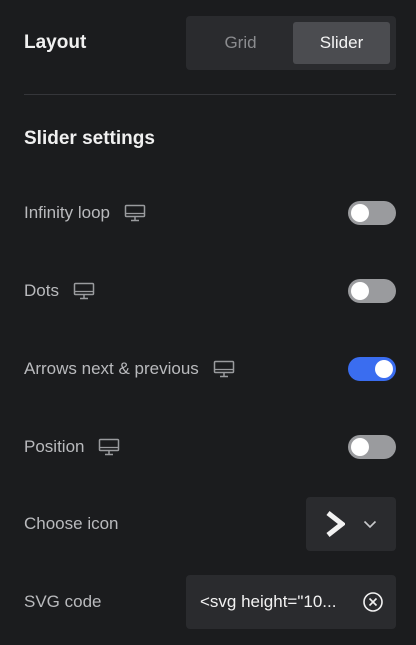 This screenshot has width=416, height=645. Describe the element at coordinates (291, 43) in the screenshot. I see `layout-segmented-control: Grid Slider` at that location.